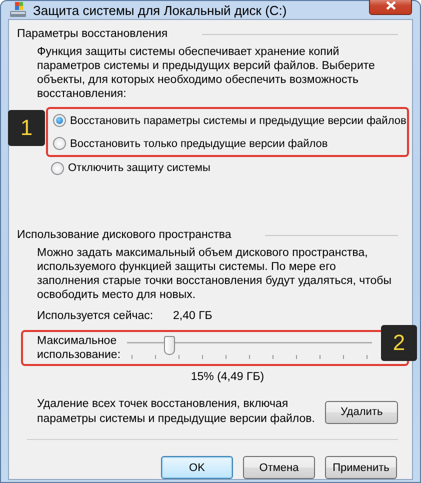 Image resolution: width=421 pixels, height=483 pixels. I want to click on delete-button: Удалить, so click(361, 412).